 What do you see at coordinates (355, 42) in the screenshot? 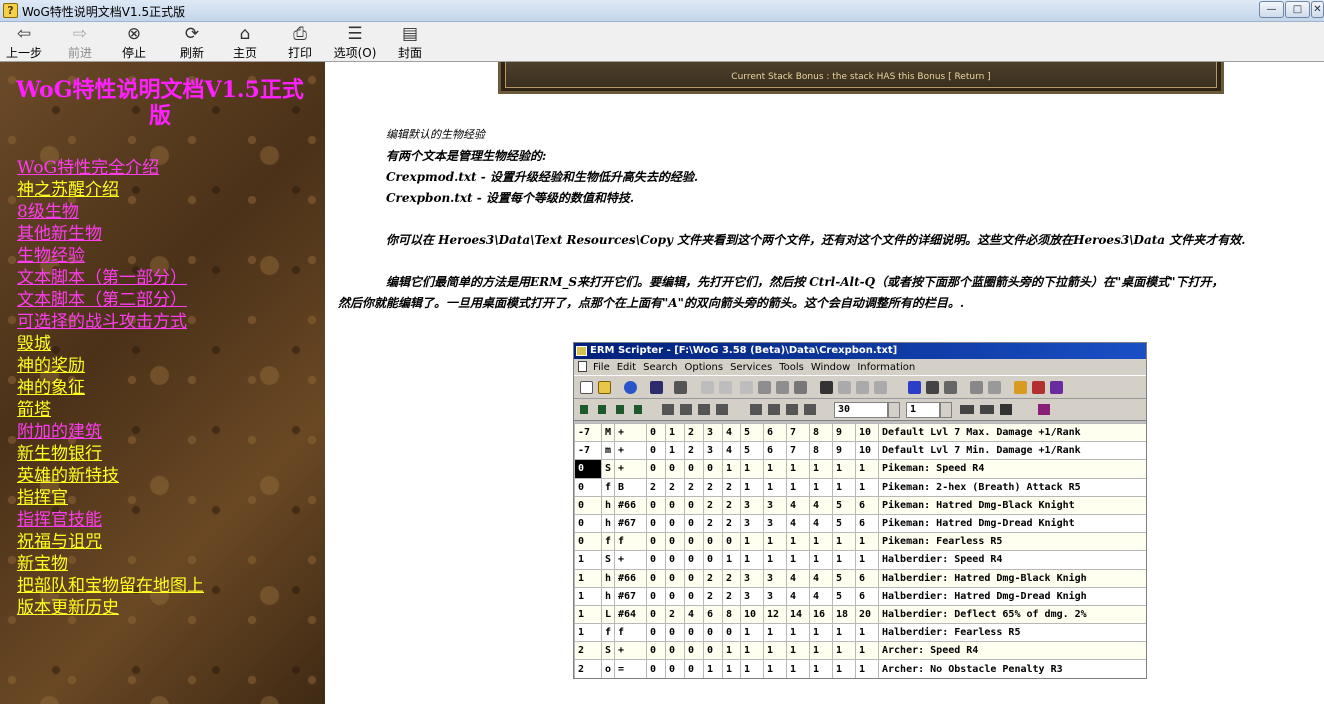
I see `toolbar-button-6: ☰ 选项(O)` at bounding box center [355, 42].